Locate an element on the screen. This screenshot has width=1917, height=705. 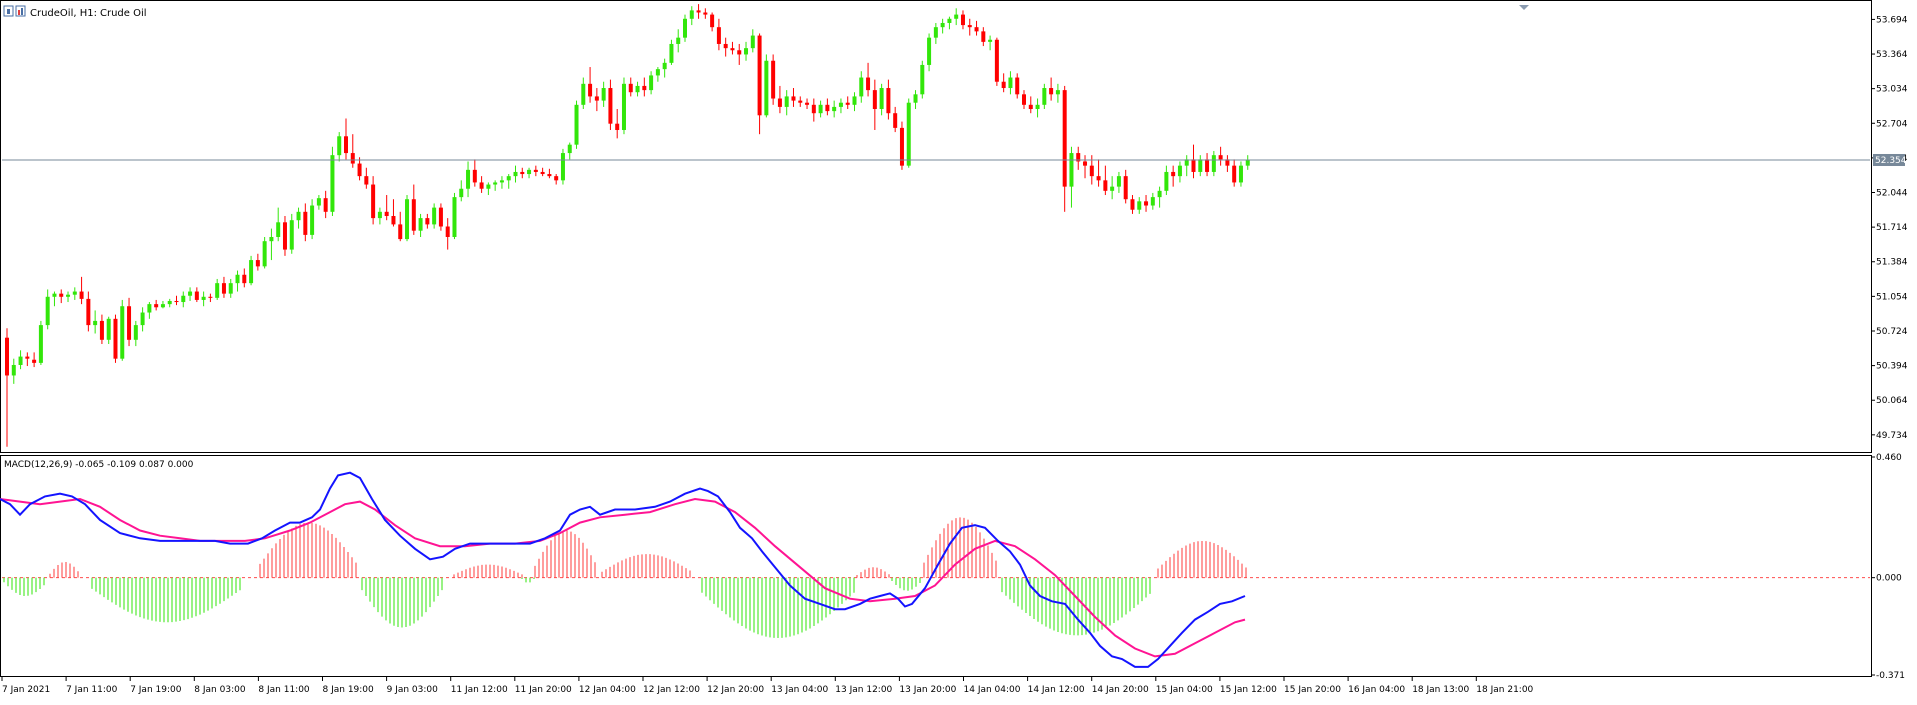
time-axis-label: 9 Jan 03:00 is located at coordinates (413, 690).